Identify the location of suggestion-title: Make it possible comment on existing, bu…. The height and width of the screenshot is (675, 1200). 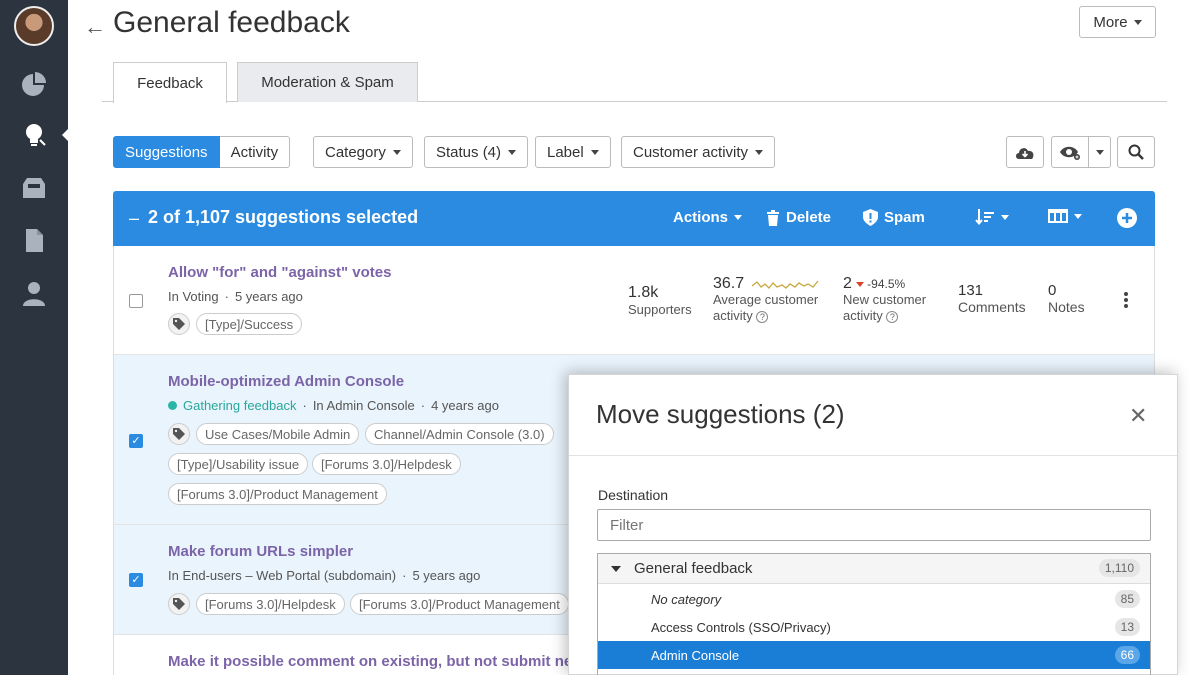
(376, 661).